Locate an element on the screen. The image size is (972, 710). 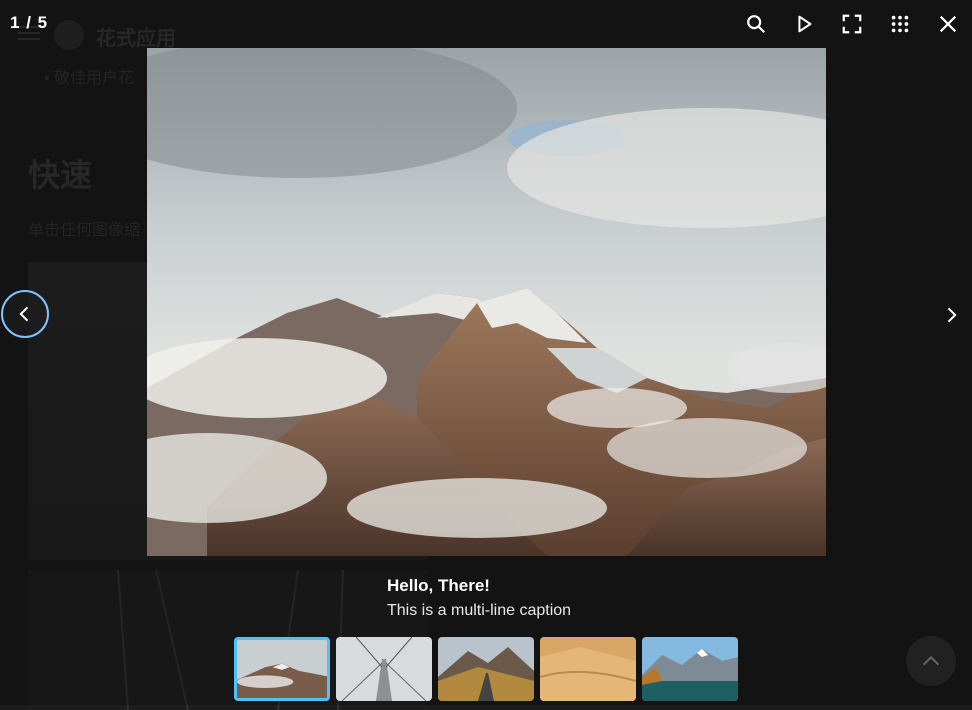
slideshow-play-button is located at coordinates (804, 24).